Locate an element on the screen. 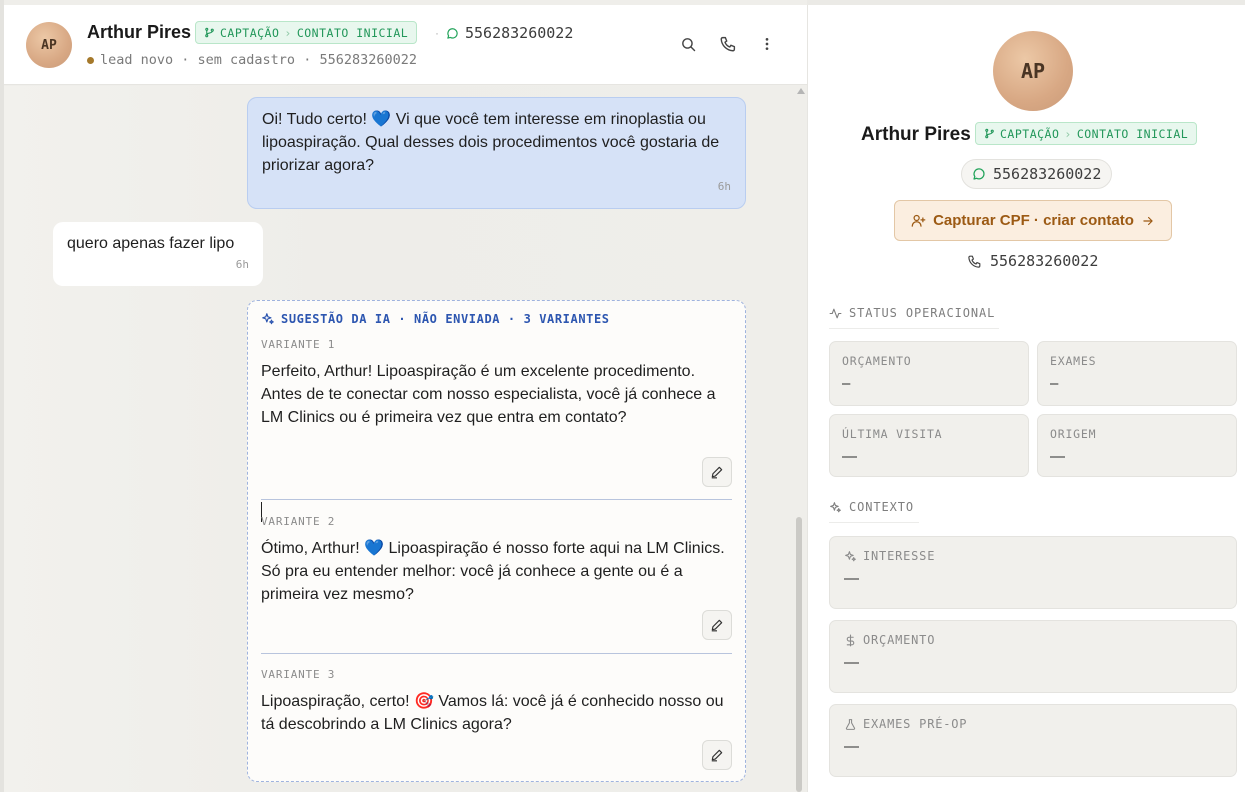 The image size is (1245, 792). profile-phone: 556283260022 is located at coordinates (1032, 261).